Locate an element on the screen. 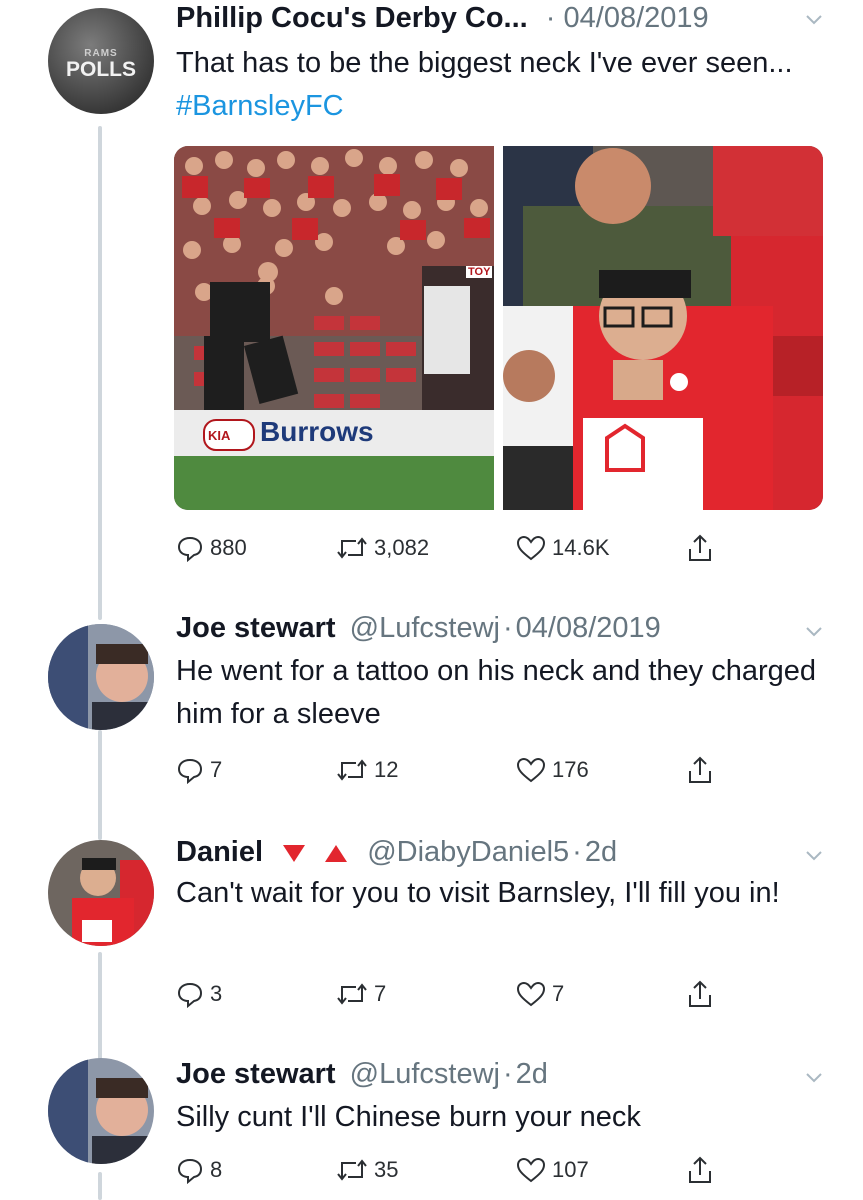  tweet-actions: 3 7 7 is located at coordinates (456, 994).